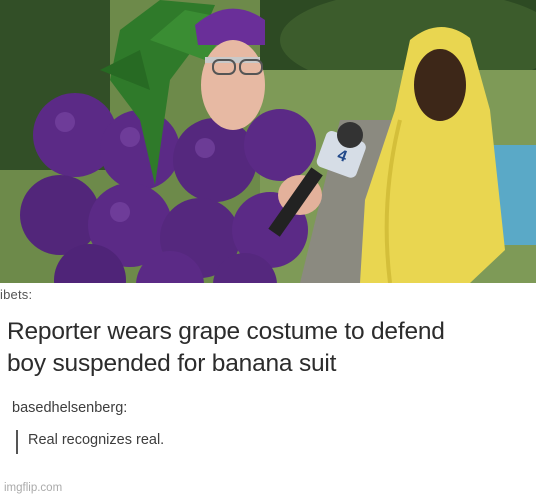 The image size is (536, 500). I want to click on reply-username: basedhelsenberg:, so click(69, 408).